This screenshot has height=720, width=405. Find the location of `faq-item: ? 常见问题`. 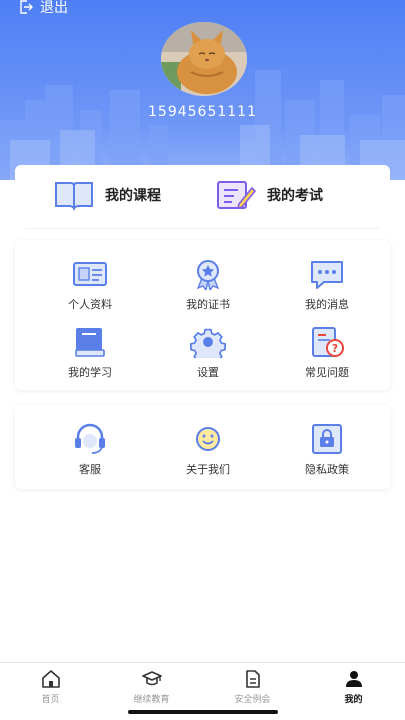

faq-item: ? 常见问题 is located at coordinates (327, 353).